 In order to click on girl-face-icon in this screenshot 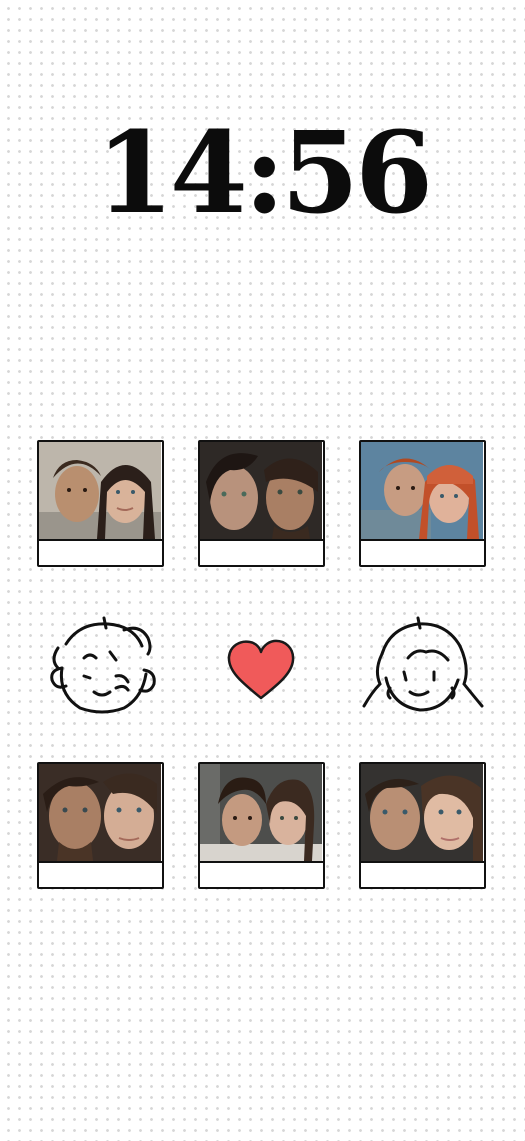, I will do `click(423, 664)`.